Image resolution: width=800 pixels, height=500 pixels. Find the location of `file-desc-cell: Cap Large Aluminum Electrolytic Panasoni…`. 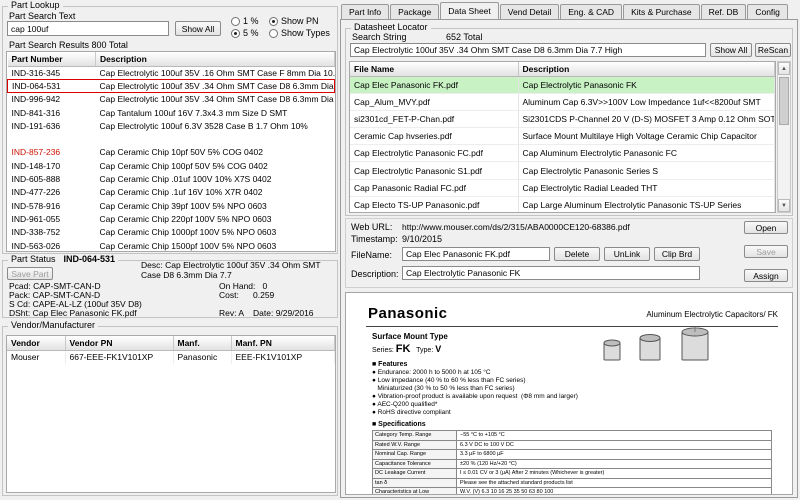

file-desc-cell: Cap Large Aluminum Electrolytic Panasoni… is located at coordinates (646, 204).